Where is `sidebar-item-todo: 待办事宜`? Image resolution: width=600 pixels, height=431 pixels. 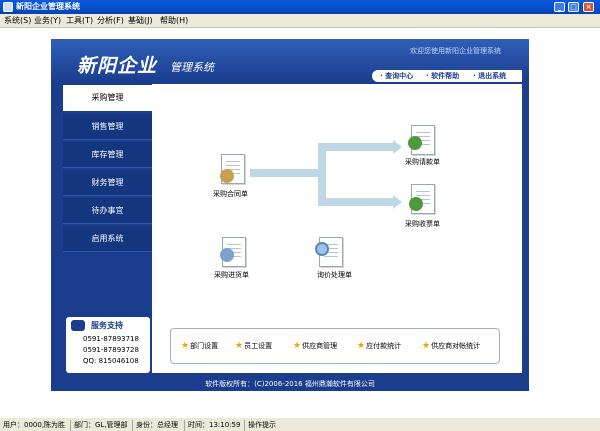
sidebar-item-todo: 待办事宜 is located at coordinates (107, 211).